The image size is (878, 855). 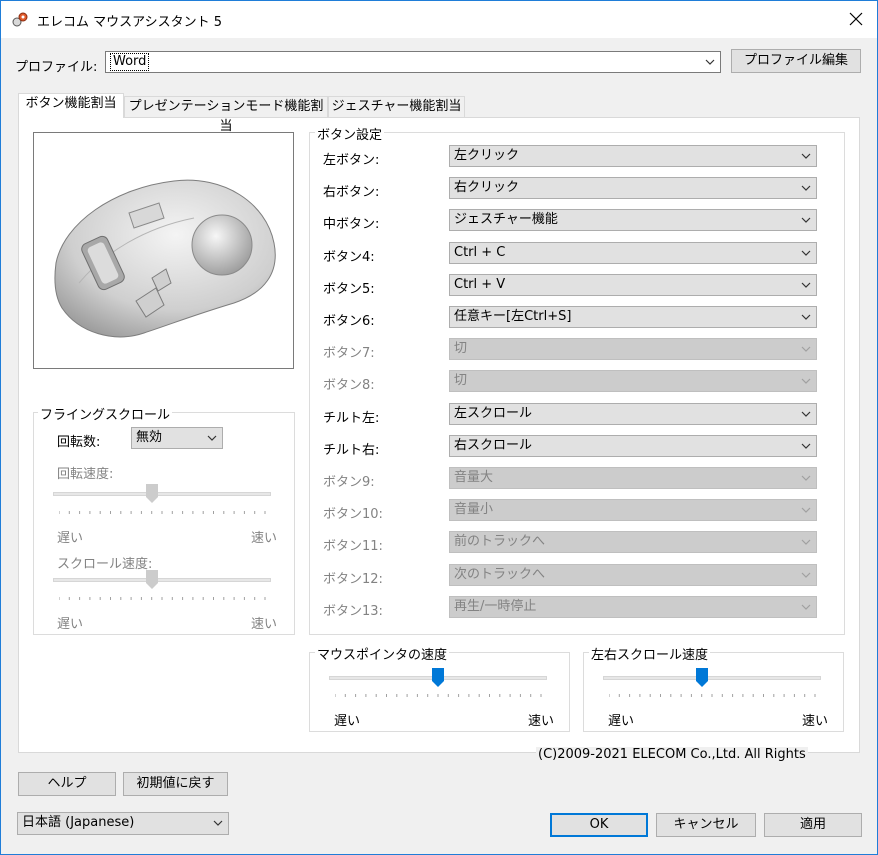 I want to click on pointer-speed-thumb, so click(x=438, y=677).